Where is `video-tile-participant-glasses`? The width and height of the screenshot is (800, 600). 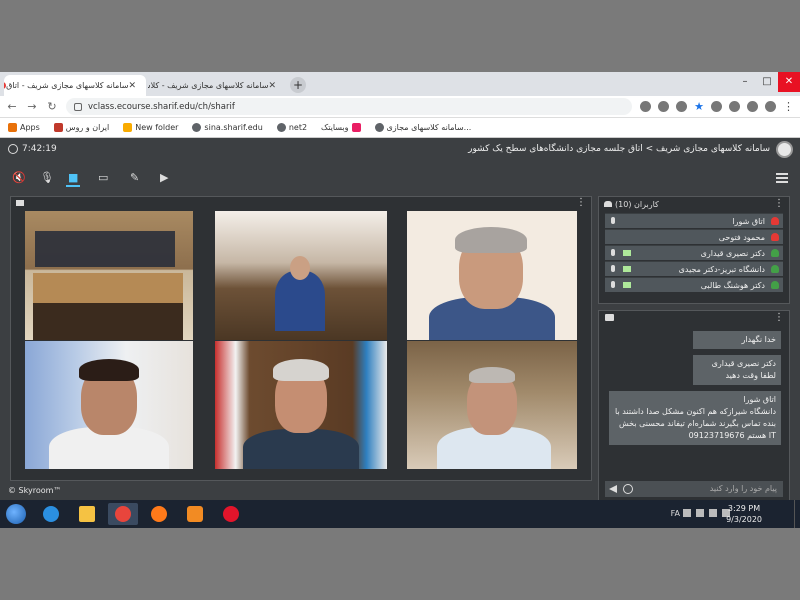 video-tile-participant-glasses is located at coordinates (109, 405).